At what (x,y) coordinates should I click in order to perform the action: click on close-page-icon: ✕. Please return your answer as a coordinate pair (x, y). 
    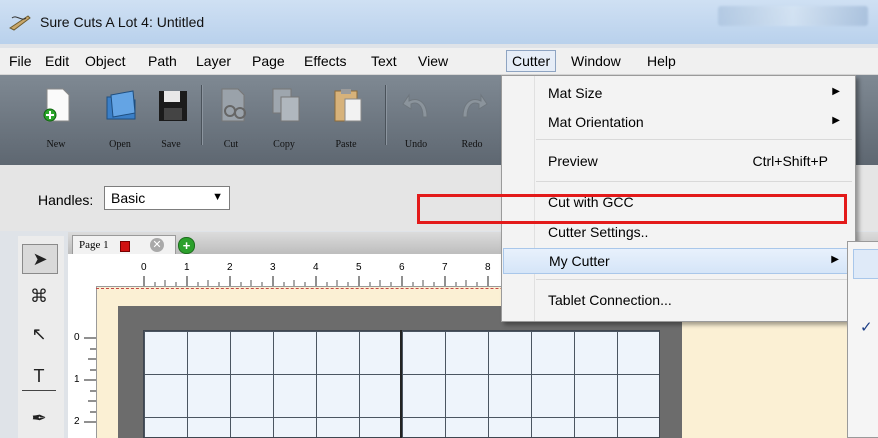
    Looking at the image, I should click on (157, 245).